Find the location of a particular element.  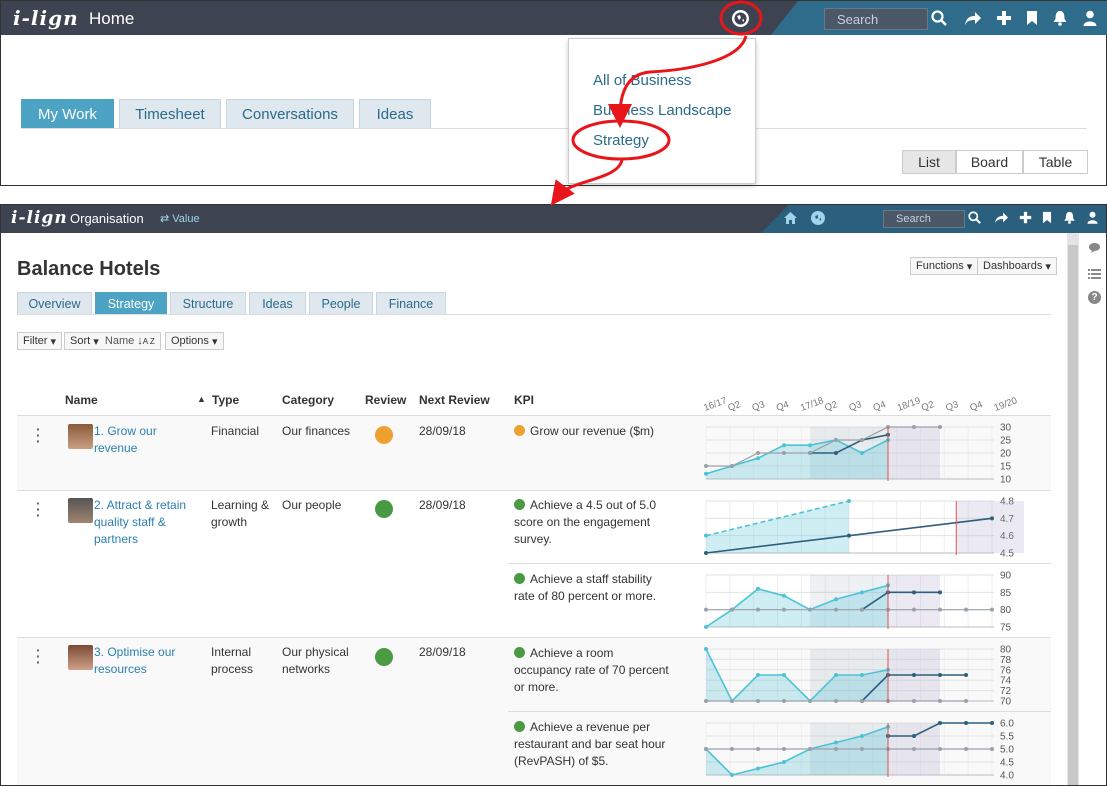

tab-conversations: Conversations is located at coordinates (290, 114).